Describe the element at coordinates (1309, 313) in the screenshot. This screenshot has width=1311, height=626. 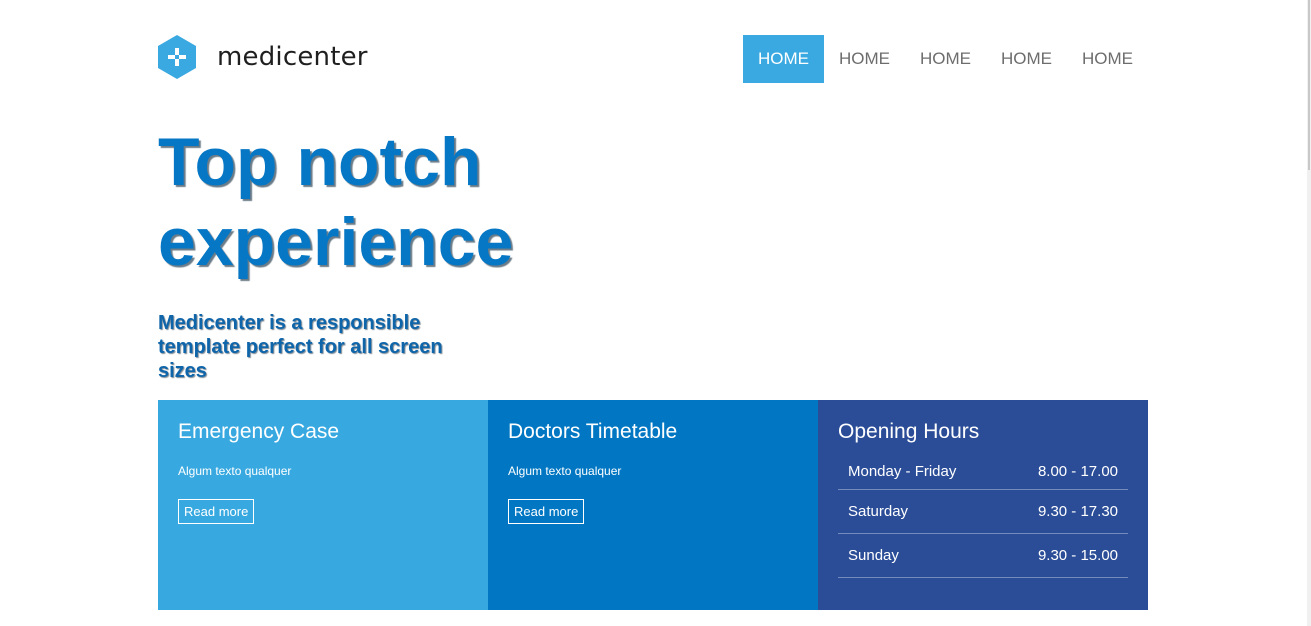
I see `page-scrollbar` at that location.